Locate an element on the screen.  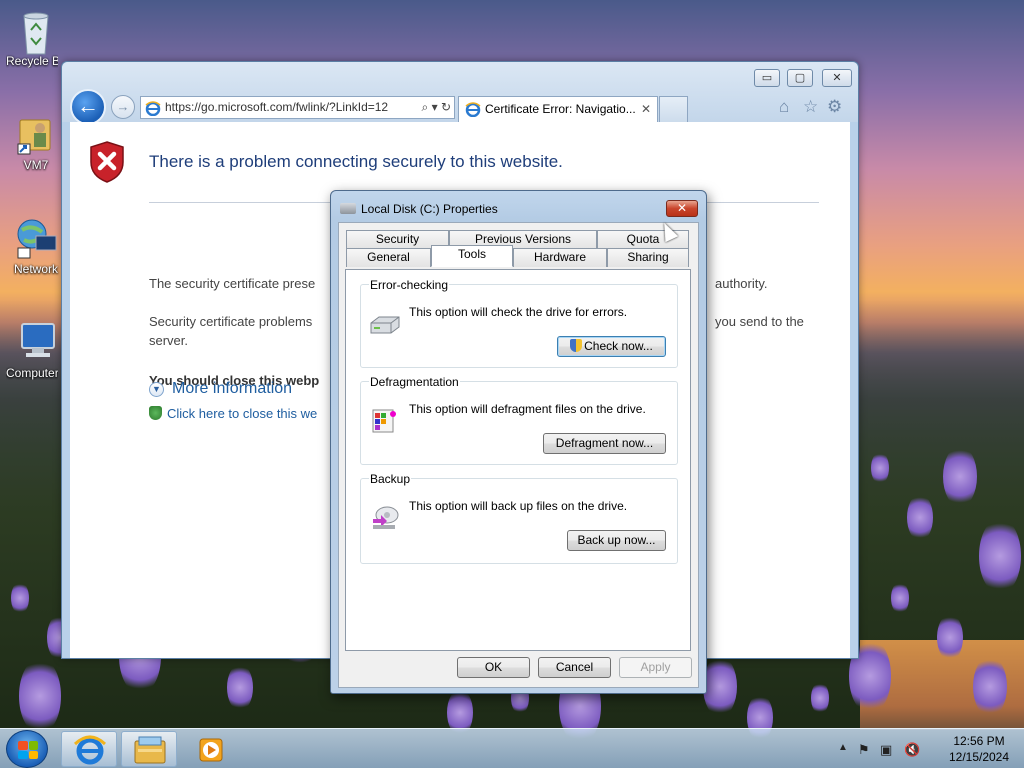
desktop-icon-label: Network is located at coordinates (35, 269).